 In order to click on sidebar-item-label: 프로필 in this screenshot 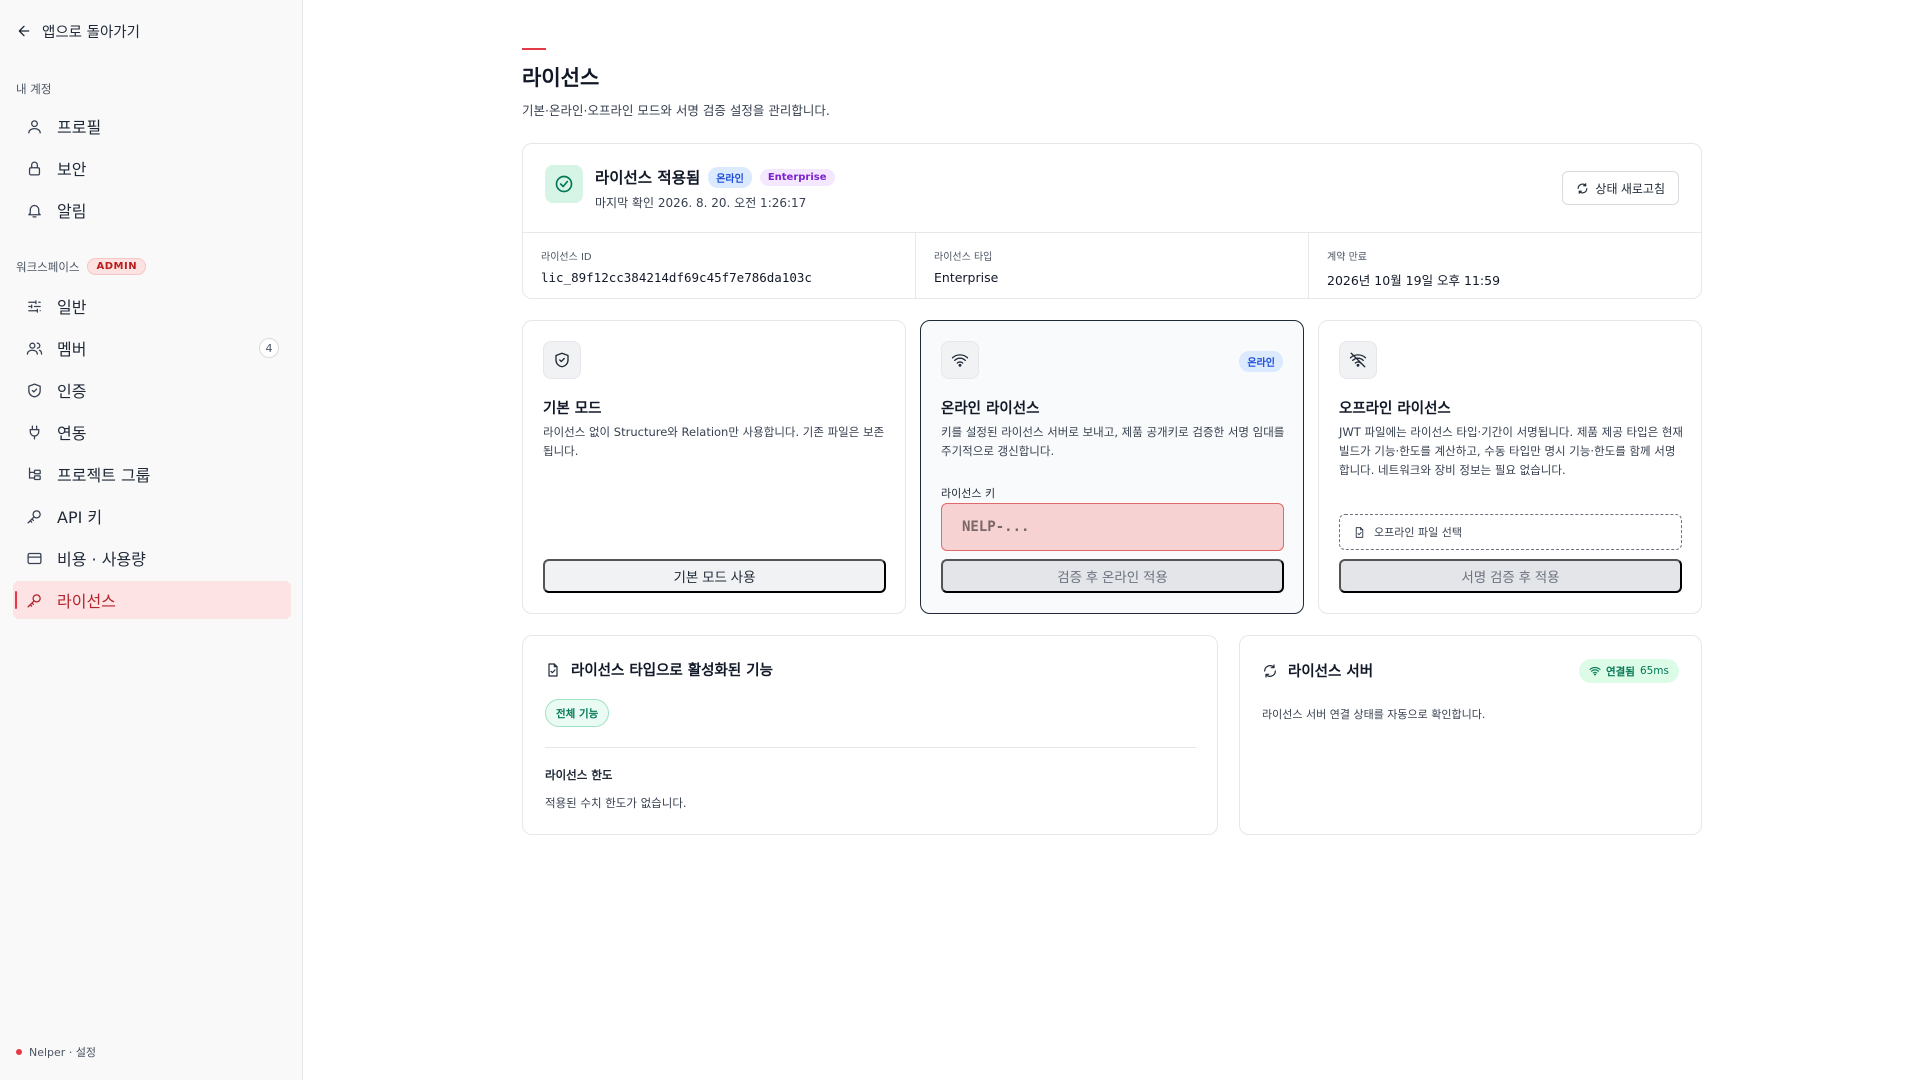, I will do `click(79, 127)`.